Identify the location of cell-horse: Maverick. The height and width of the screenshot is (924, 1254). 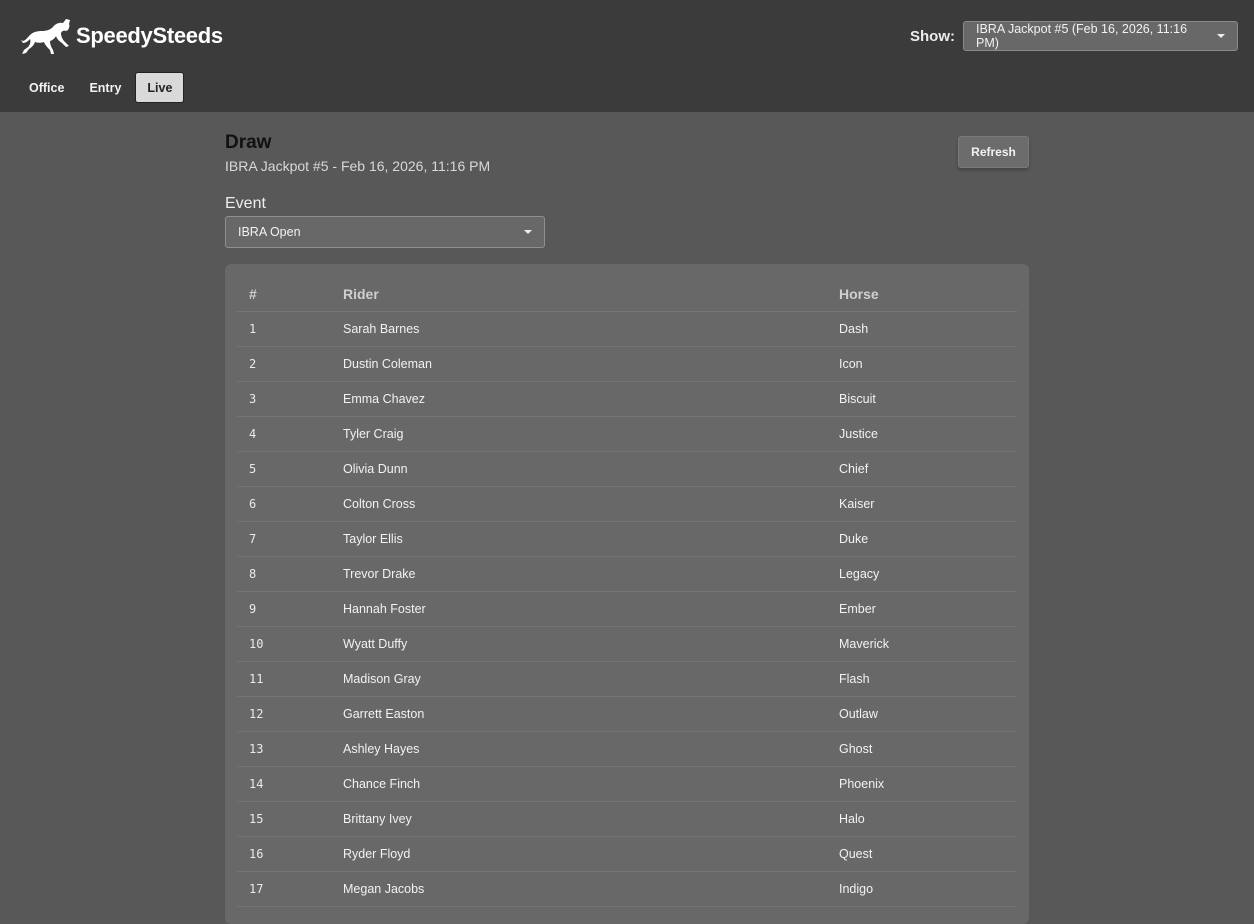
(928, 644).